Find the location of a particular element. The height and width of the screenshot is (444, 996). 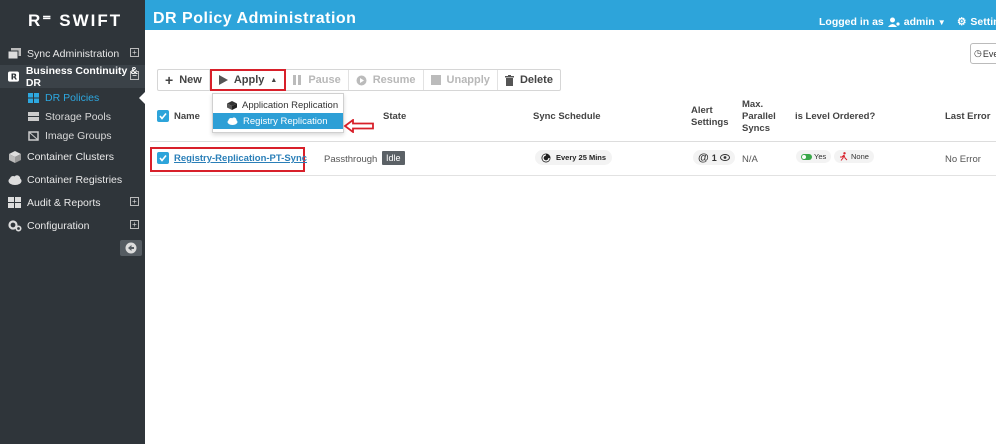

menu-item-application-replication: Application Replication is located at coordinates (278, 105).